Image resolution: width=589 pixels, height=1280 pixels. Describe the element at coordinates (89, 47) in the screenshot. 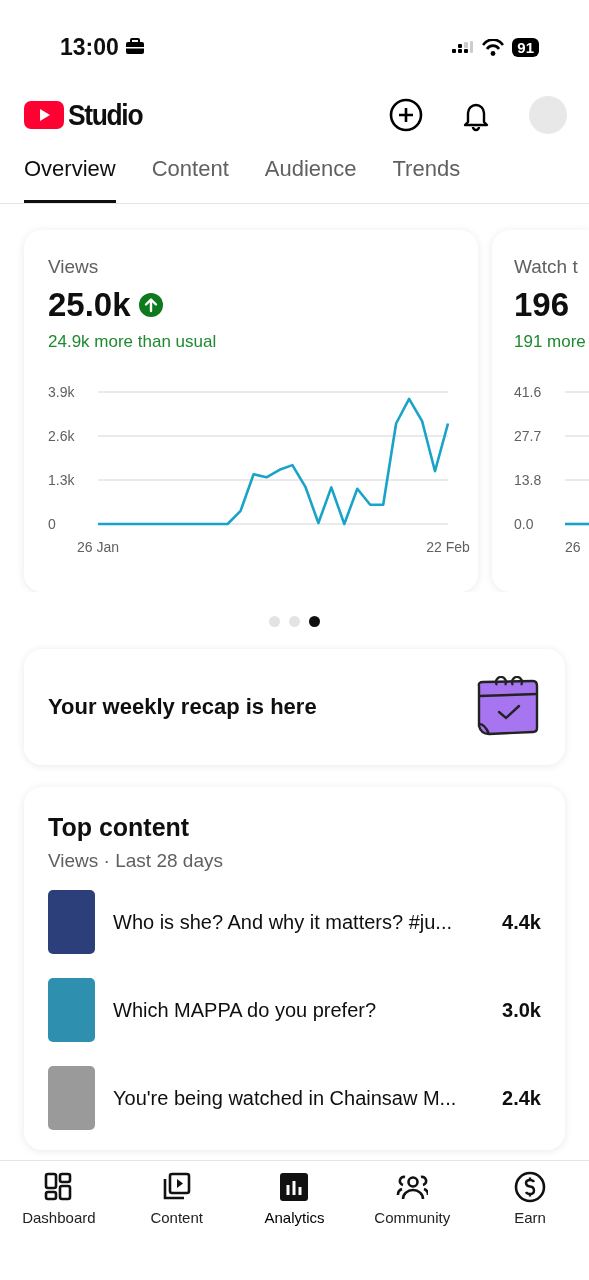

I see `status-time: 13:00` at that location.